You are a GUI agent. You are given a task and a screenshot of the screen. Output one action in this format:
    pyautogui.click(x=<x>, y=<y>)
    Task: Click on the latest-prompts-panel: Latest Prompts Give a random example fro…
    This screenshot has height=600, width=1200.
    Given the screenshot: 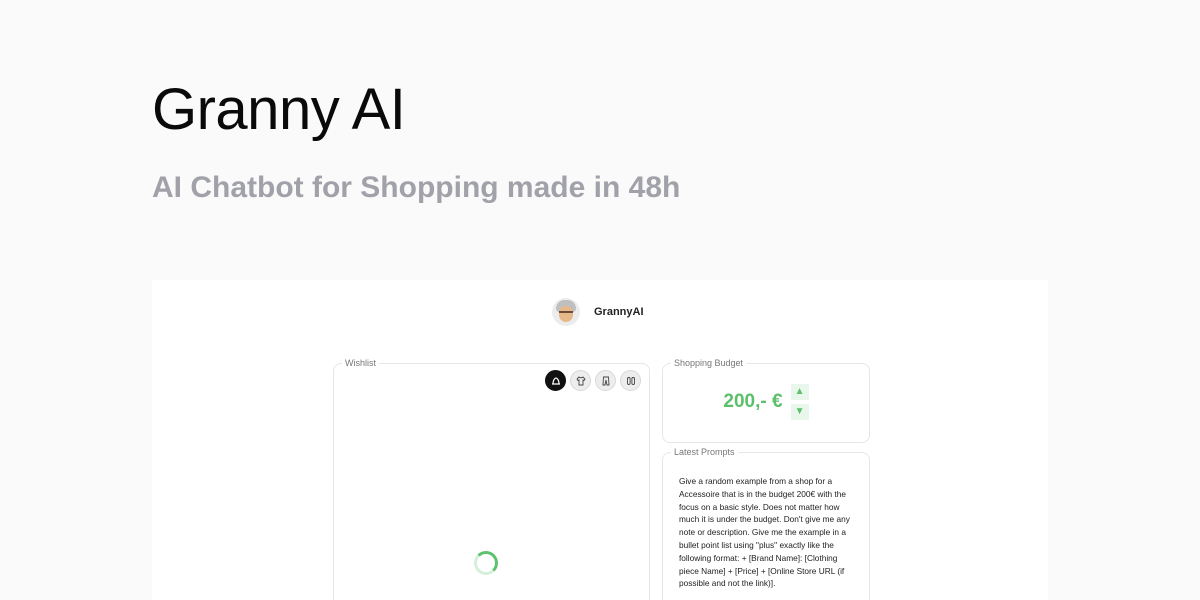 What is the action you would take?
    pyautogui.click(x=766, y=523)
    